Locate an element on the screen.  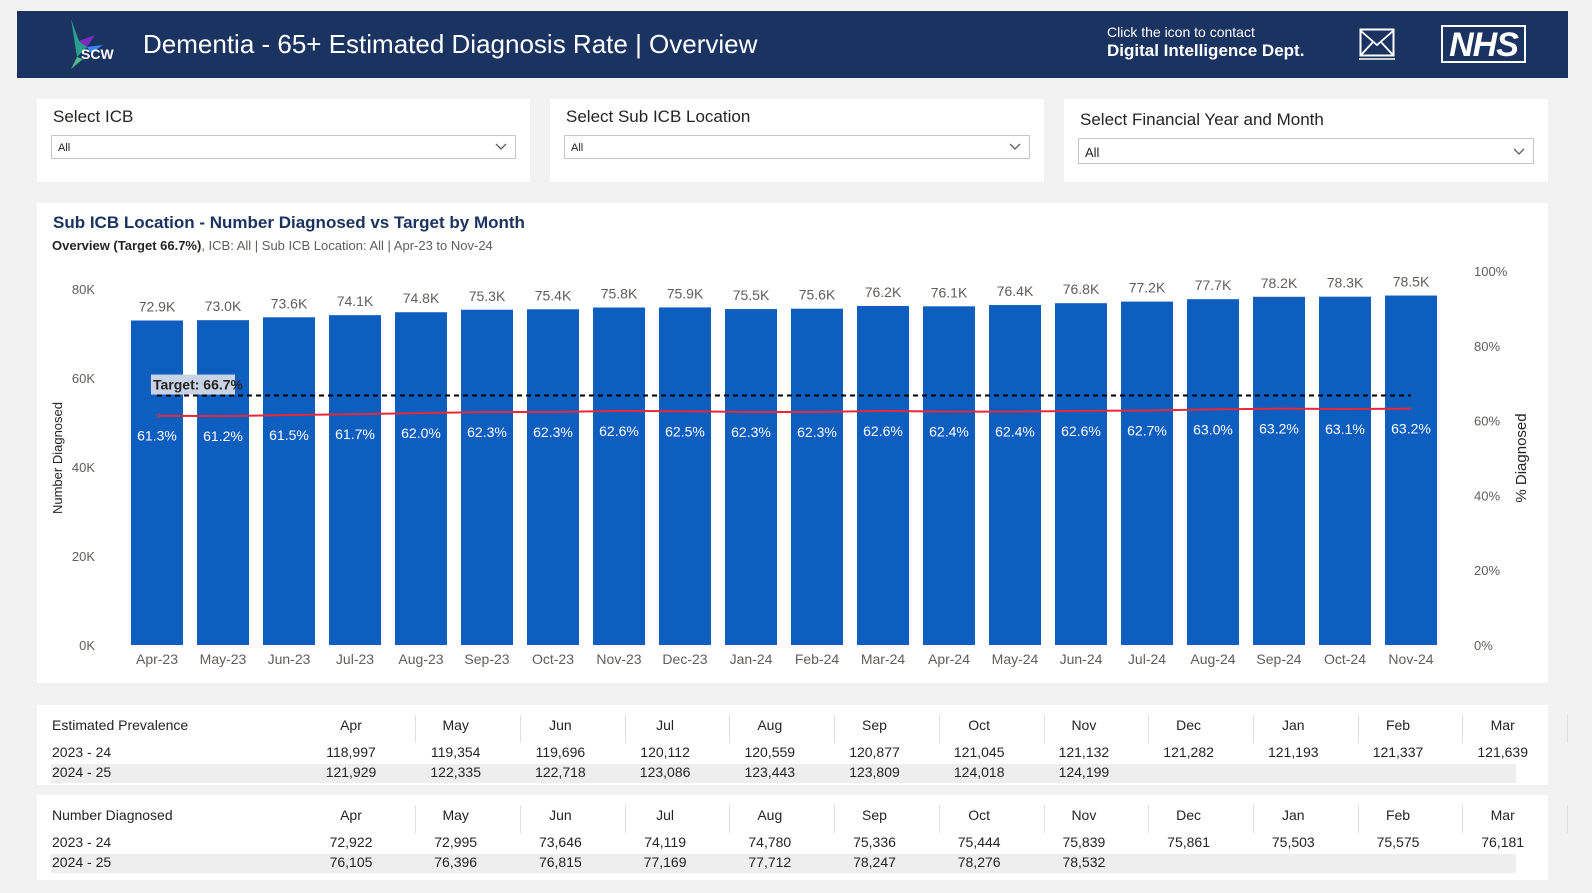
table-cell: 121,193 is located at coordinates (1293, 752).